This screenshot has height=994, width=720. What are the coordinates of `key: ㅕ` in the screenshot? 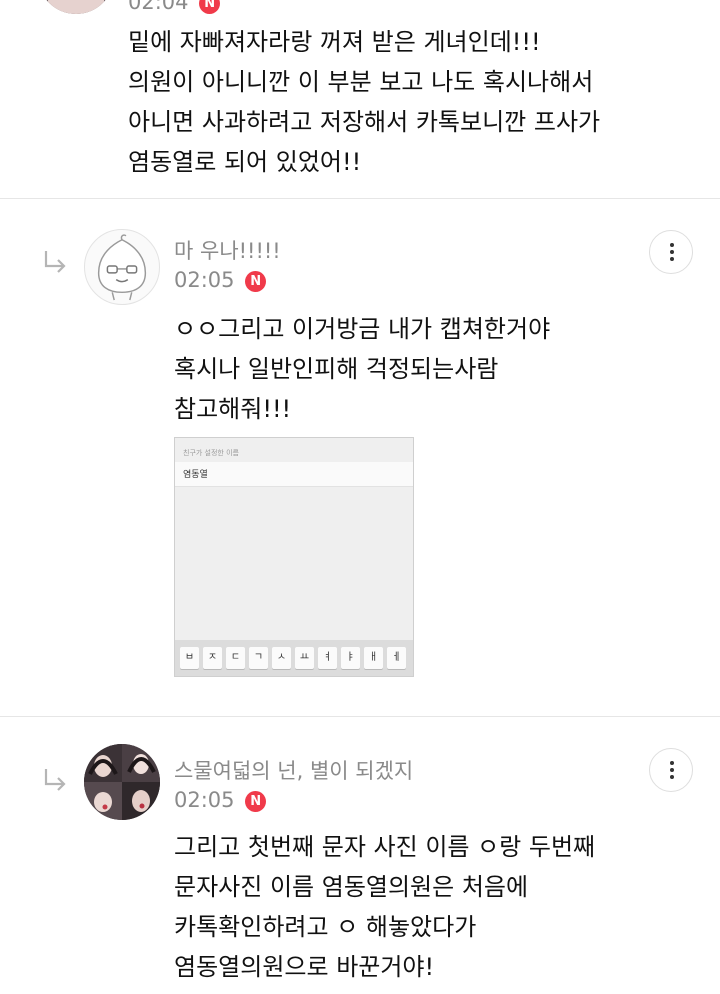 It's located at (327, 658).